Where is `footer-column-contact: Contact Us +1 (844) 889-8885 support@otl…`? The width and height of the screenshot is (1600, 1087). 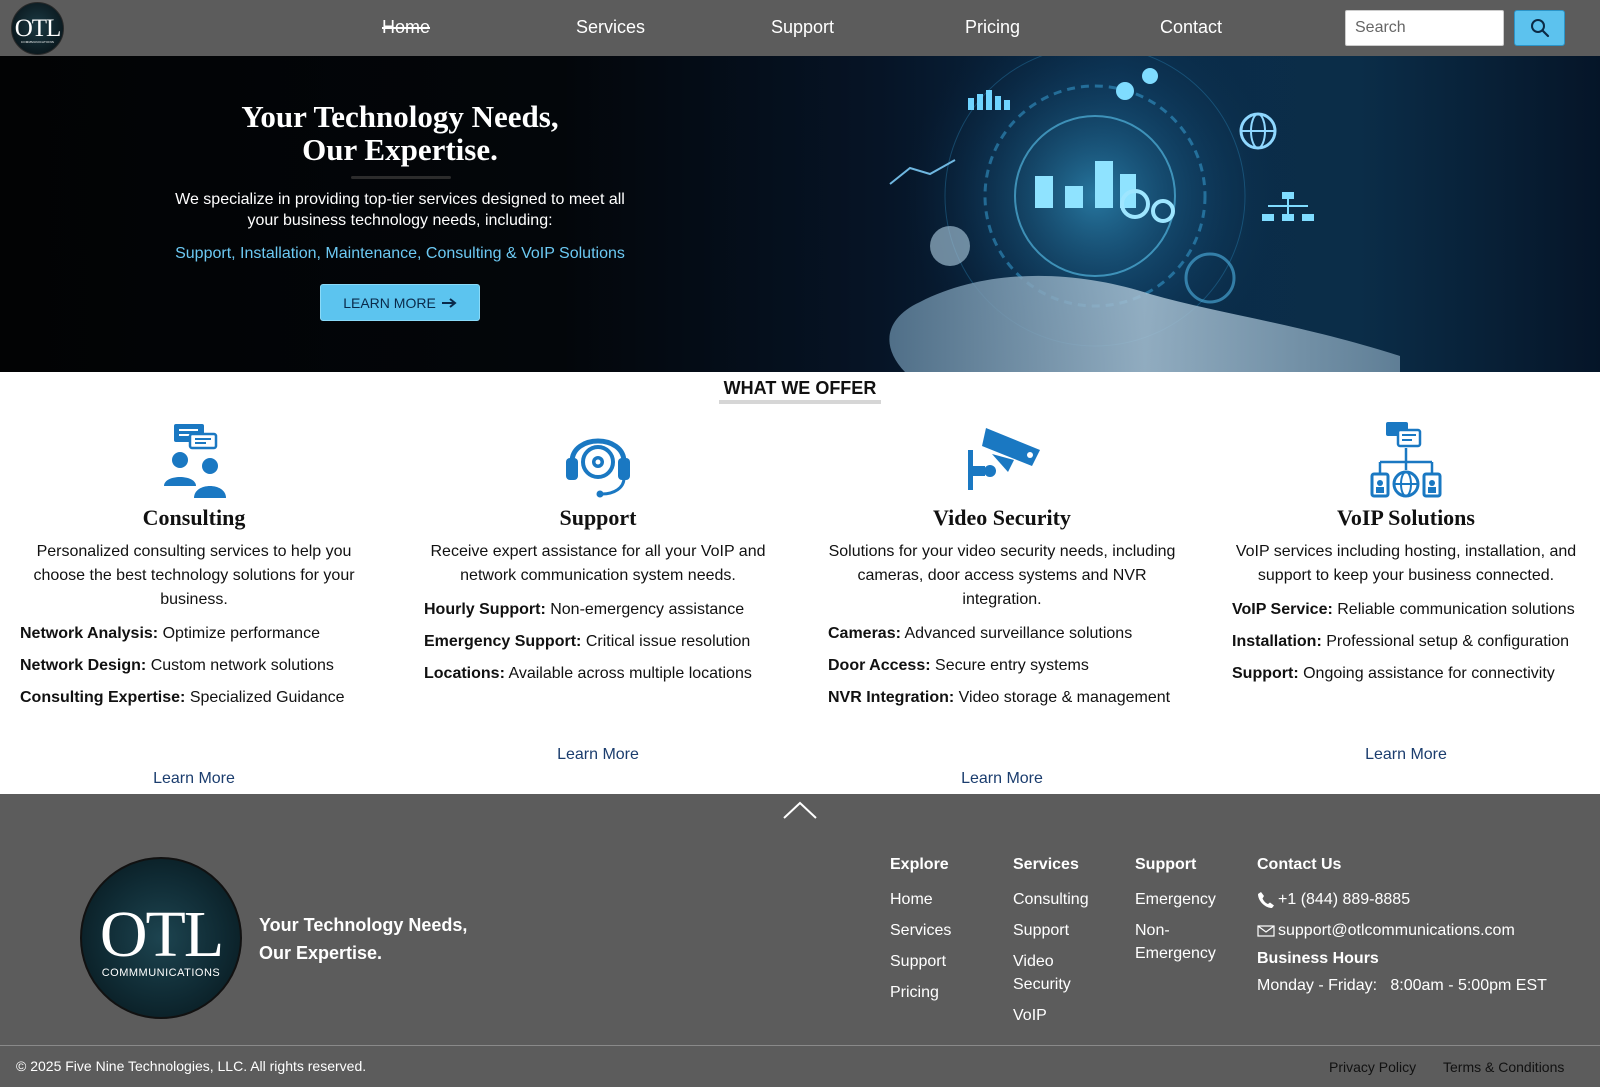 footer-column-contact: Contact Us +1 (844) 889-8885 support@otl… is located at coordinates (1422, 925).